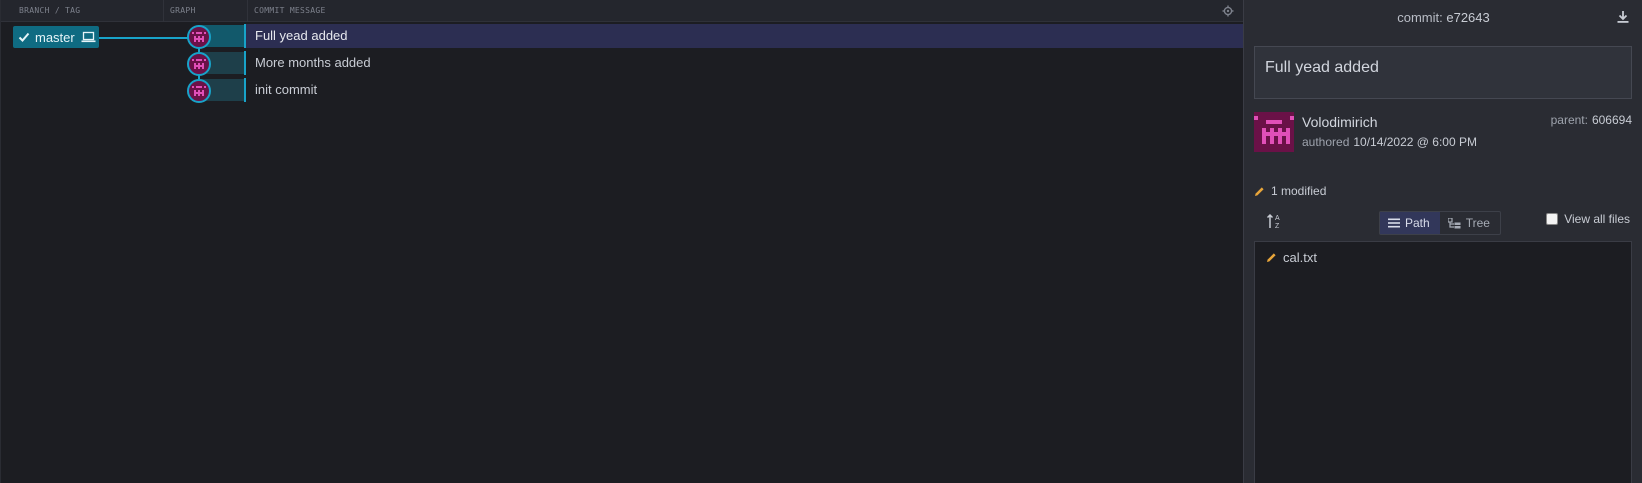  I want to click on svg-text: A, so click(1277, 218).